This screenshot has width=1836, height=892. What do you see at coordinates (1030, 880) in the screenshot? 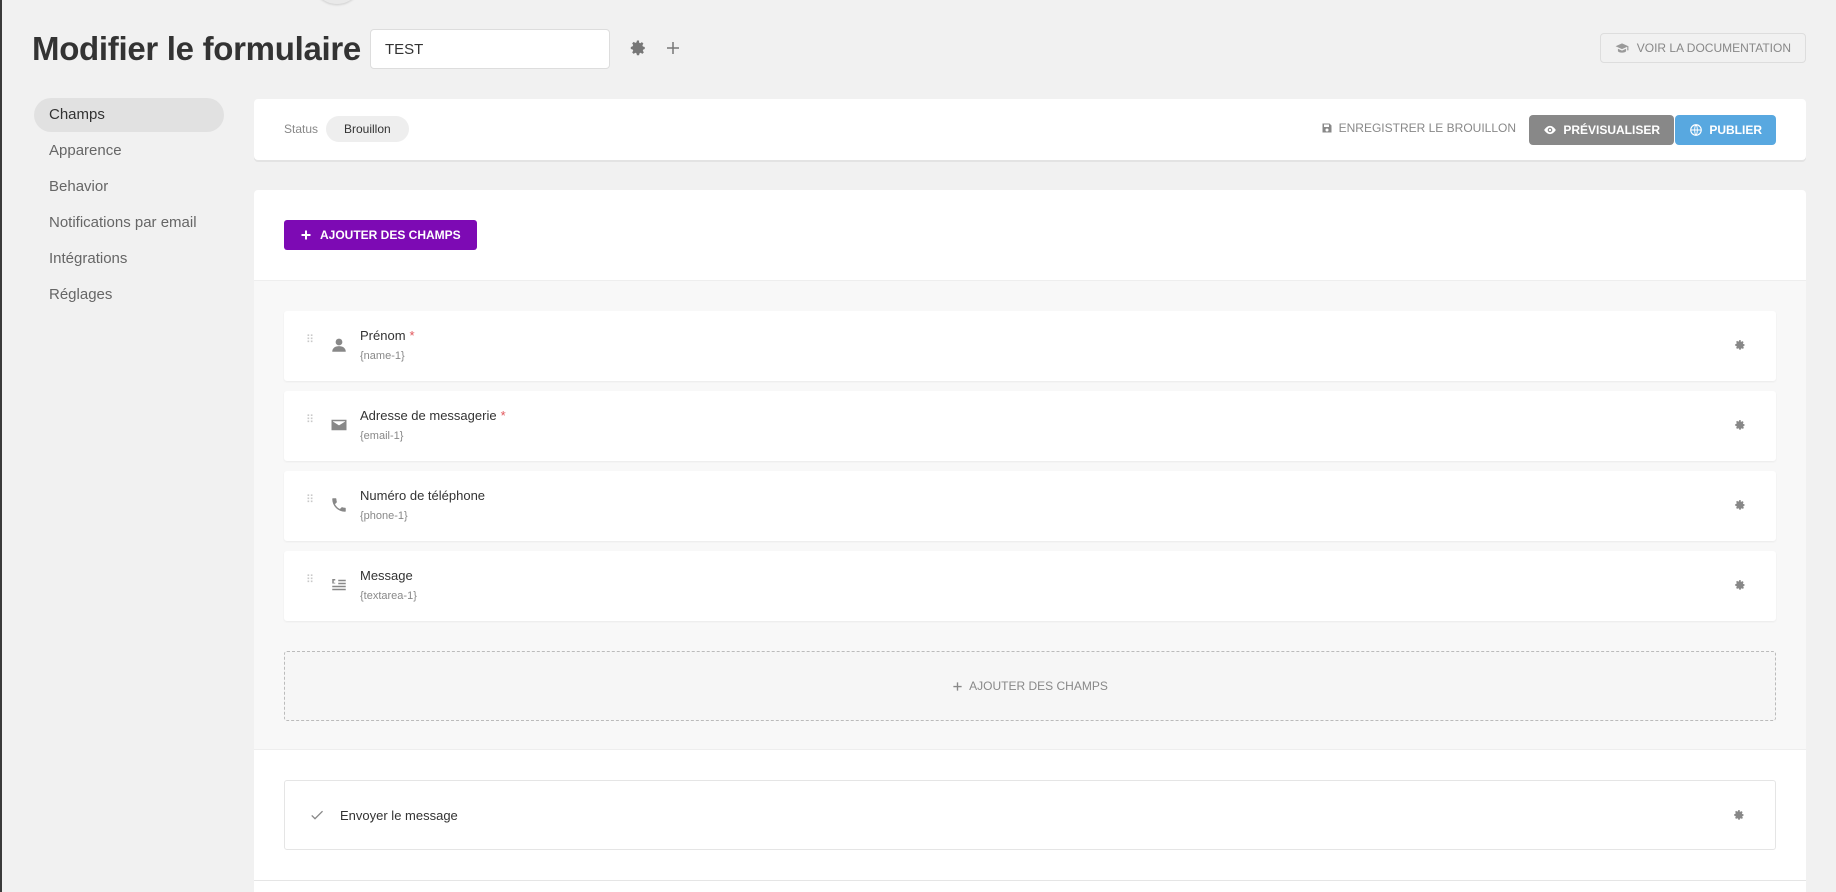
I see `divider` at bounding box center [1030, 880].